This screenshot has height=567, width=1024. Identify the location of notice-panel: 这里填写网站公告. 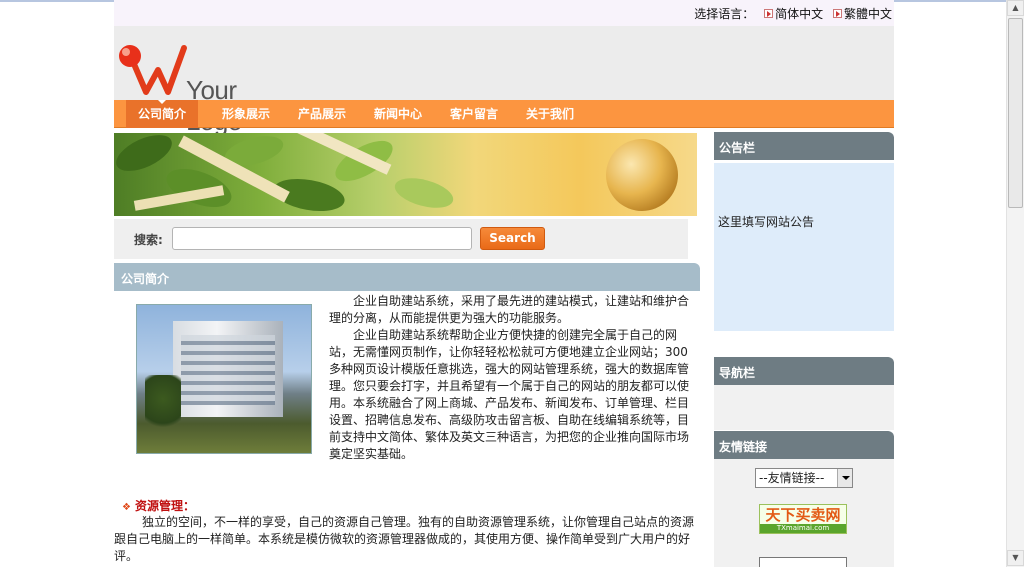
(804, 247).